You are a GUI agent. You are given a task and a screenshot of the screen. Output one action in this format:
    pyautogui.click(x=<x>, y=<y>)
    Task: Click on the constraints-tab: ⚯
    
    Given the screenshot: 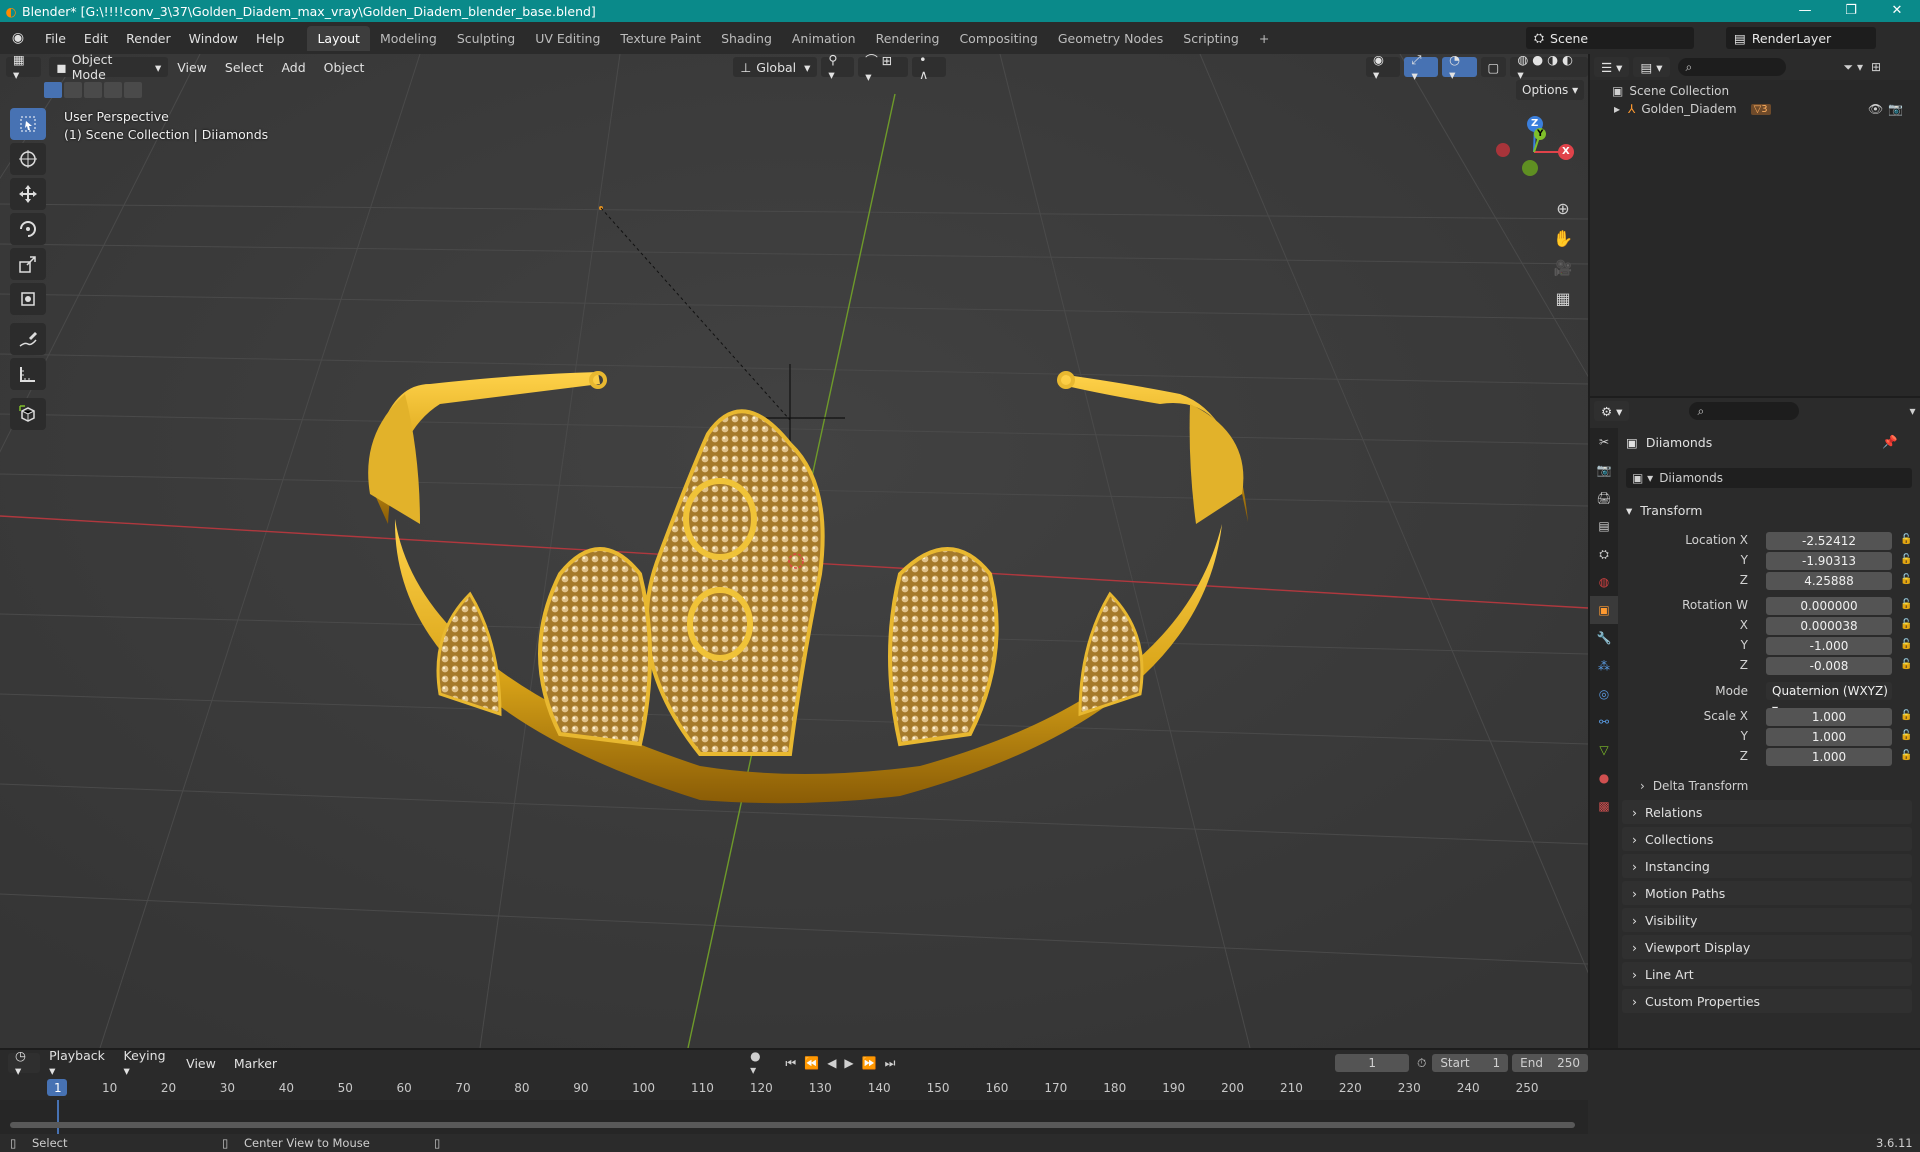 What is the action you would take?
    pyautogui.click(x=1604, y=722)
    